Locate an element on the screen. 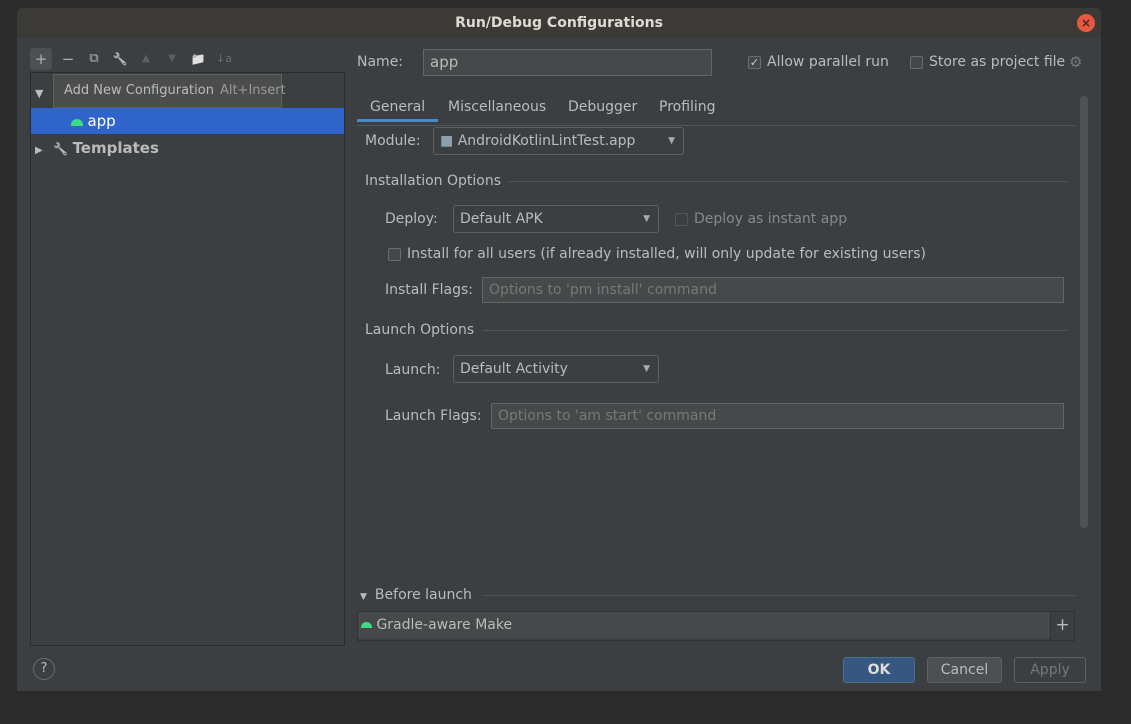 The image size is (1131, 724). module-label: Module: is located at coordinates (393, 141).